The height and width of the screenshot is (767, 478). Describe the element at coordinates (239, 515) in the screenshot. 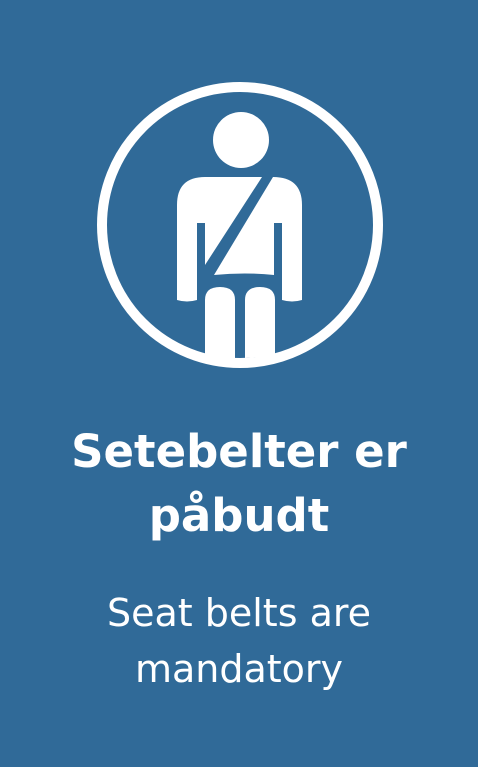

I see `title-line: påbudt` at that location.